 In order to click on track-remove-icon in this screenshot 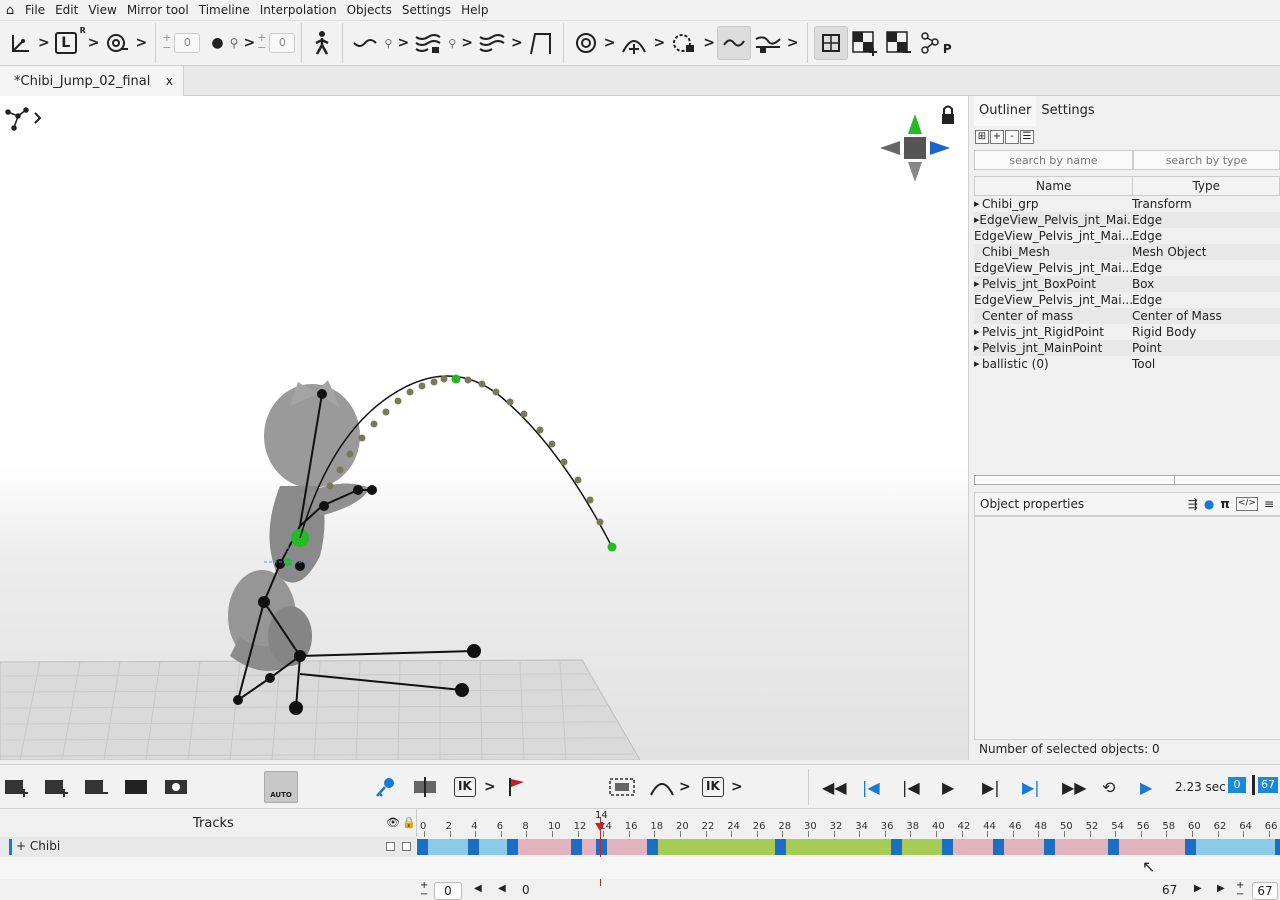, I will do `click(97, 787)`.